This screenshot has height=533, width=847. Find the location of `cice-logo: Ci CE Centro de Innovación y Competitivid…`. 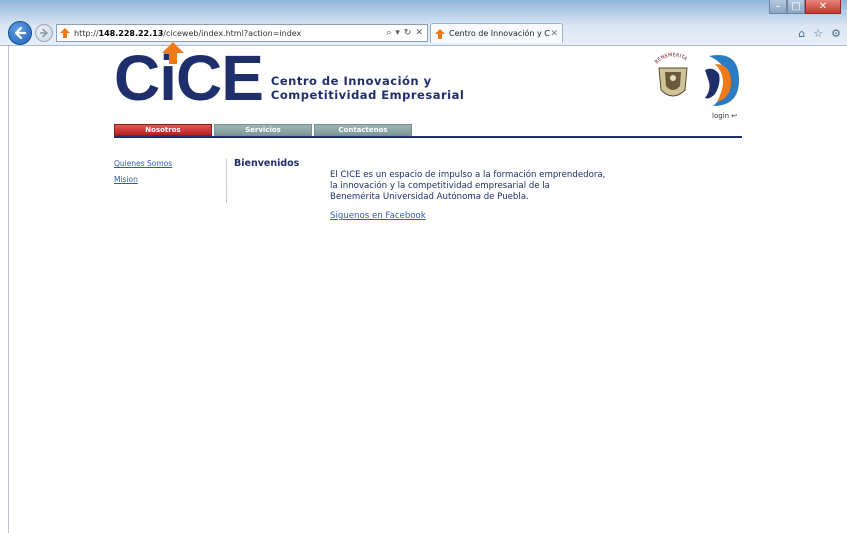

cice-logo: Ci CE Centro de Innovación y Competitivid… is located at coordinates (289, 76).